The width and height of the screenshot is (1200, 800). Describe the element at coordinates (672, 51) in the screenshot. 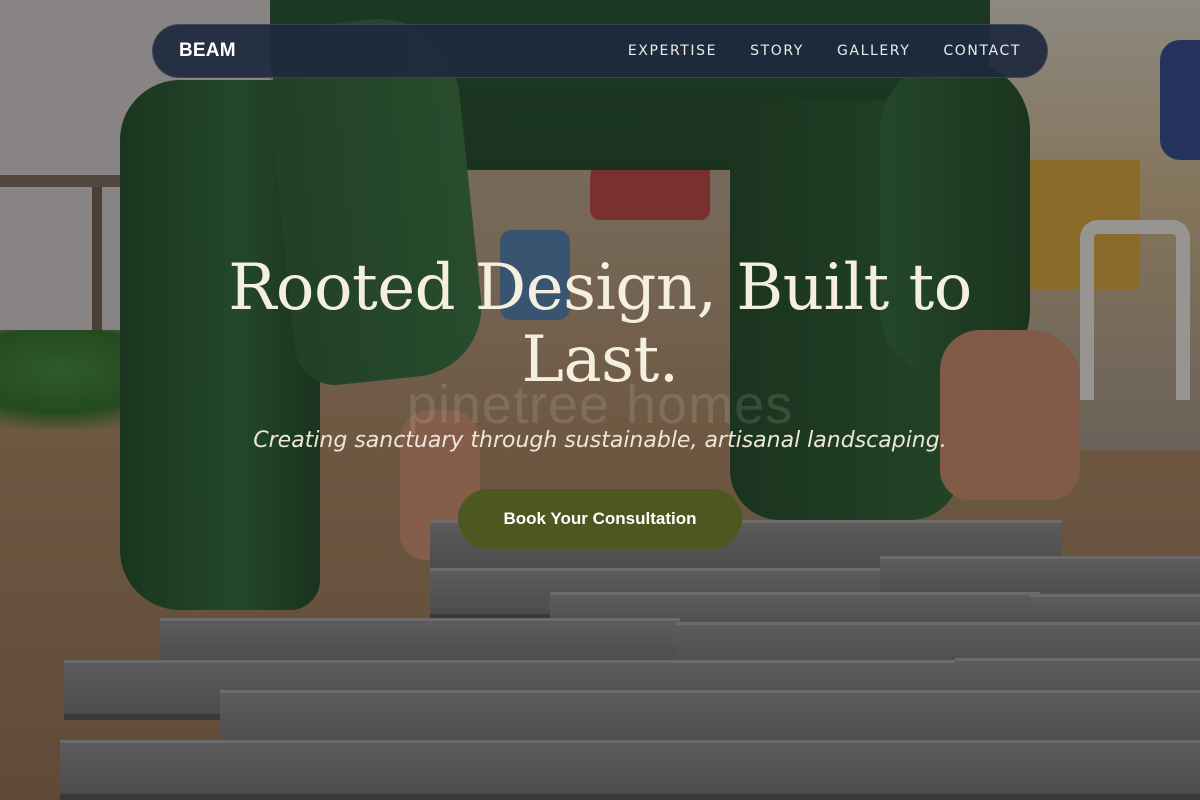

I see `nav-link-expertise: EXPERTISE` at that location.